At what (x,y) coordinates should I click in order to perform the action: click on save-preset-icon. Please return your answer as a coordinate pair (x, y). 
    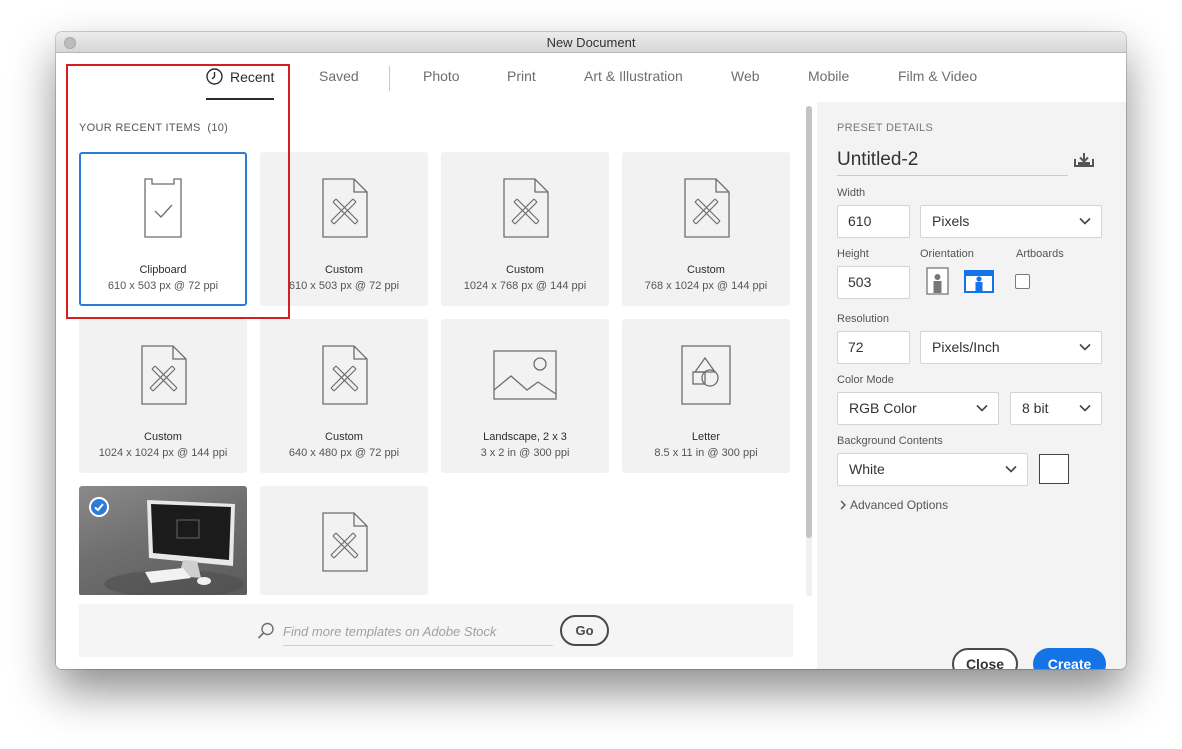
    Looking at the image, I should click on (1084, 160).